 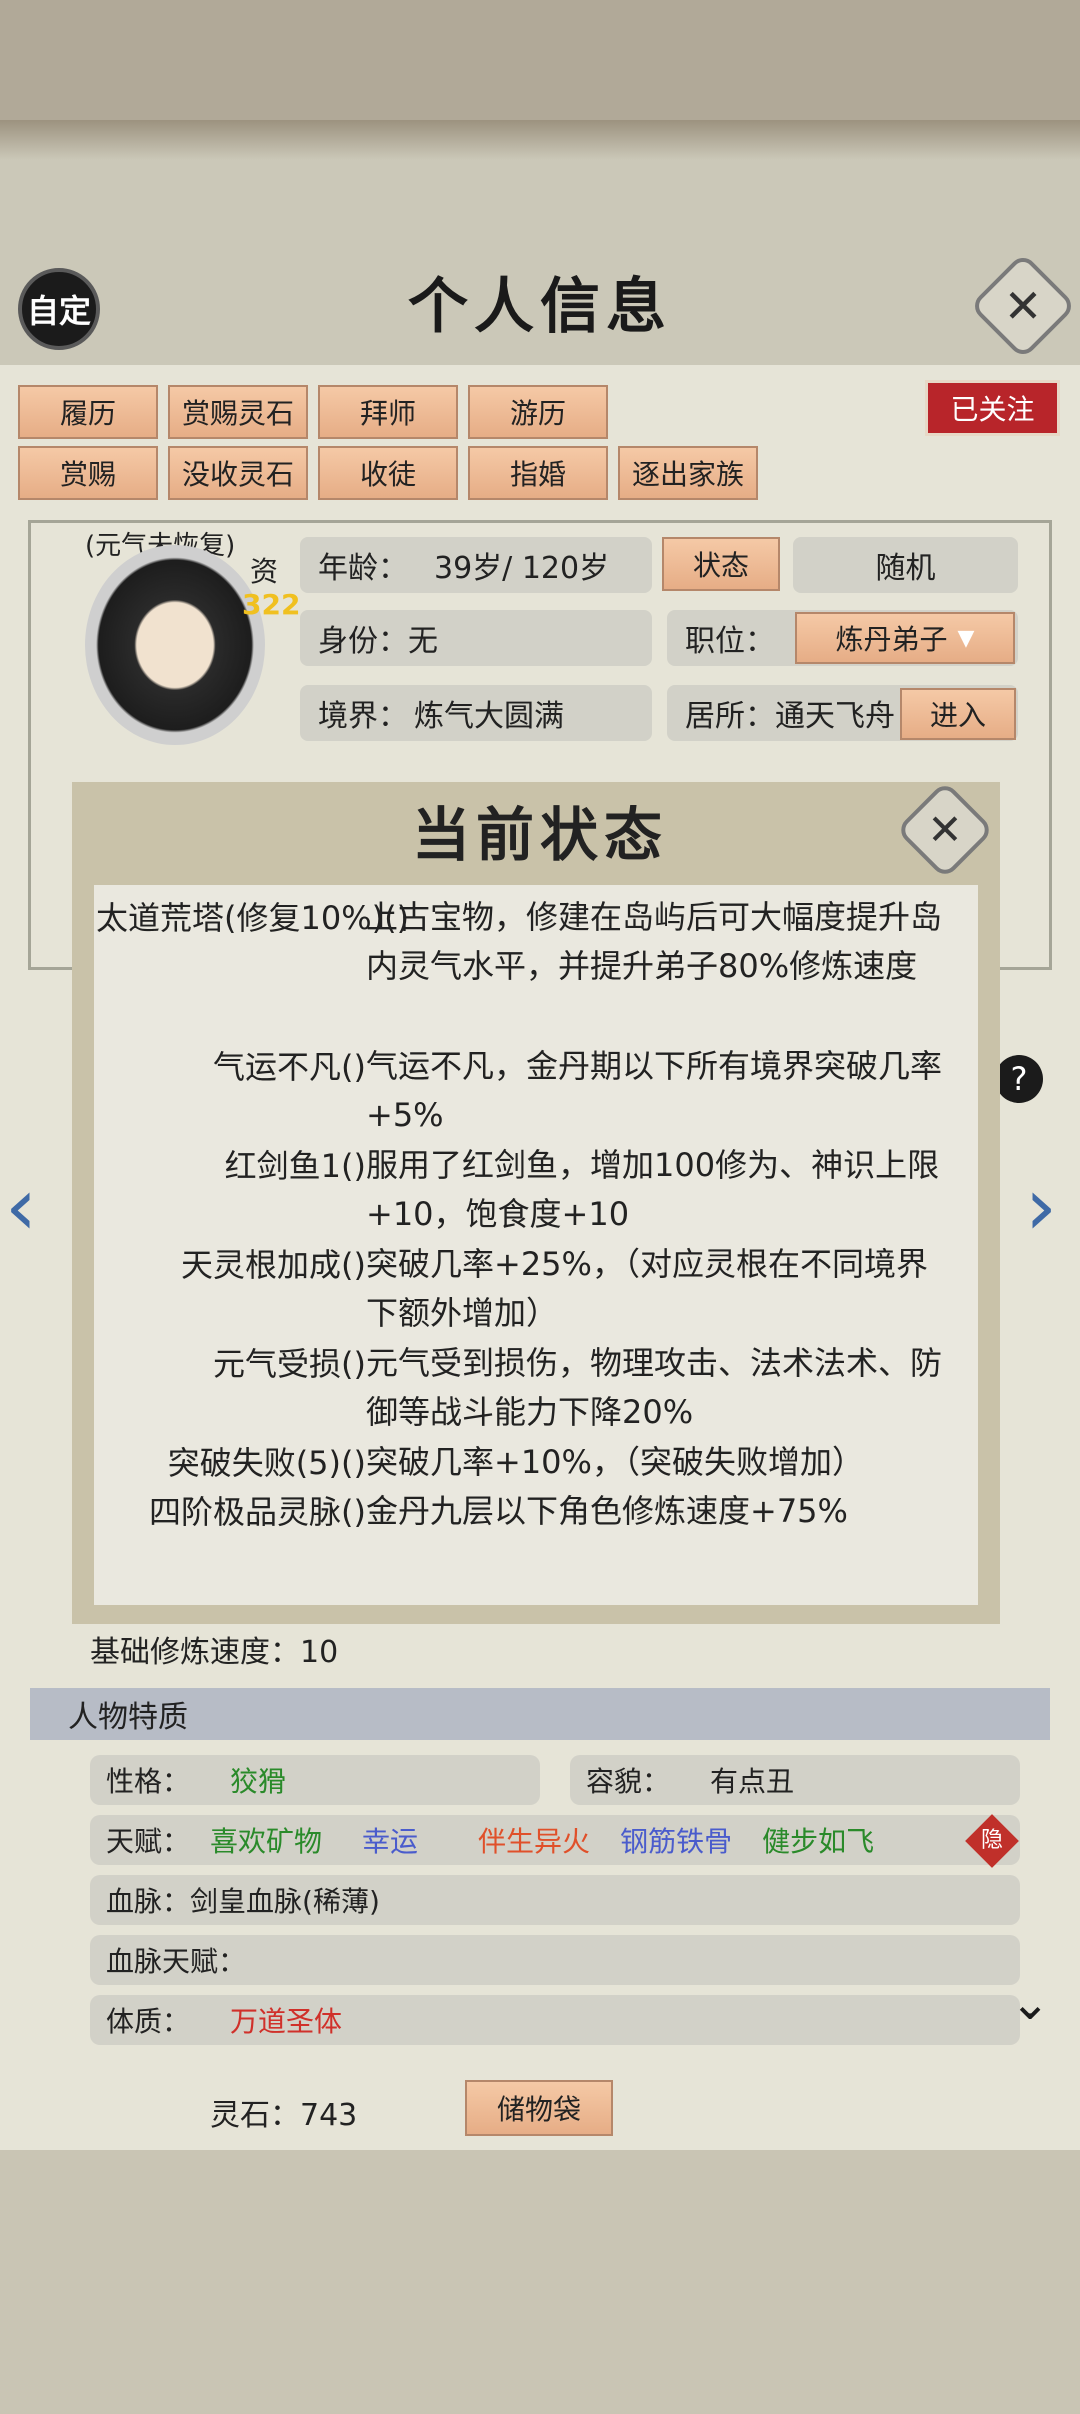 I want to click on physique-row: 体质： 万道圣体, so click(x=555, y=2020).